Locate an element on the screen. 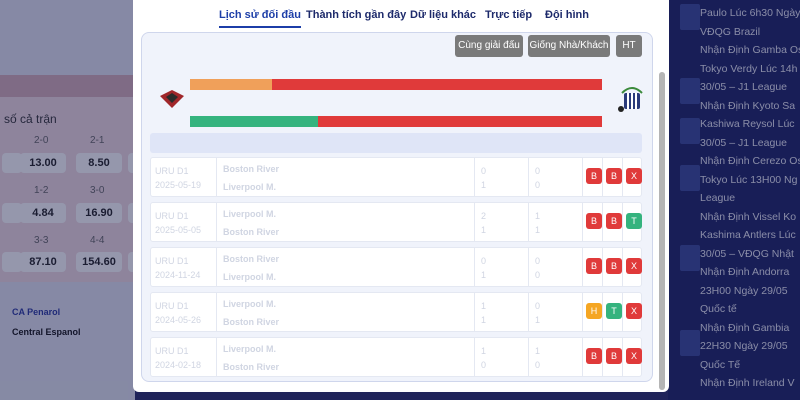 The image size is (800, 400). home-score: 2 is located at coordinates (484, 216).